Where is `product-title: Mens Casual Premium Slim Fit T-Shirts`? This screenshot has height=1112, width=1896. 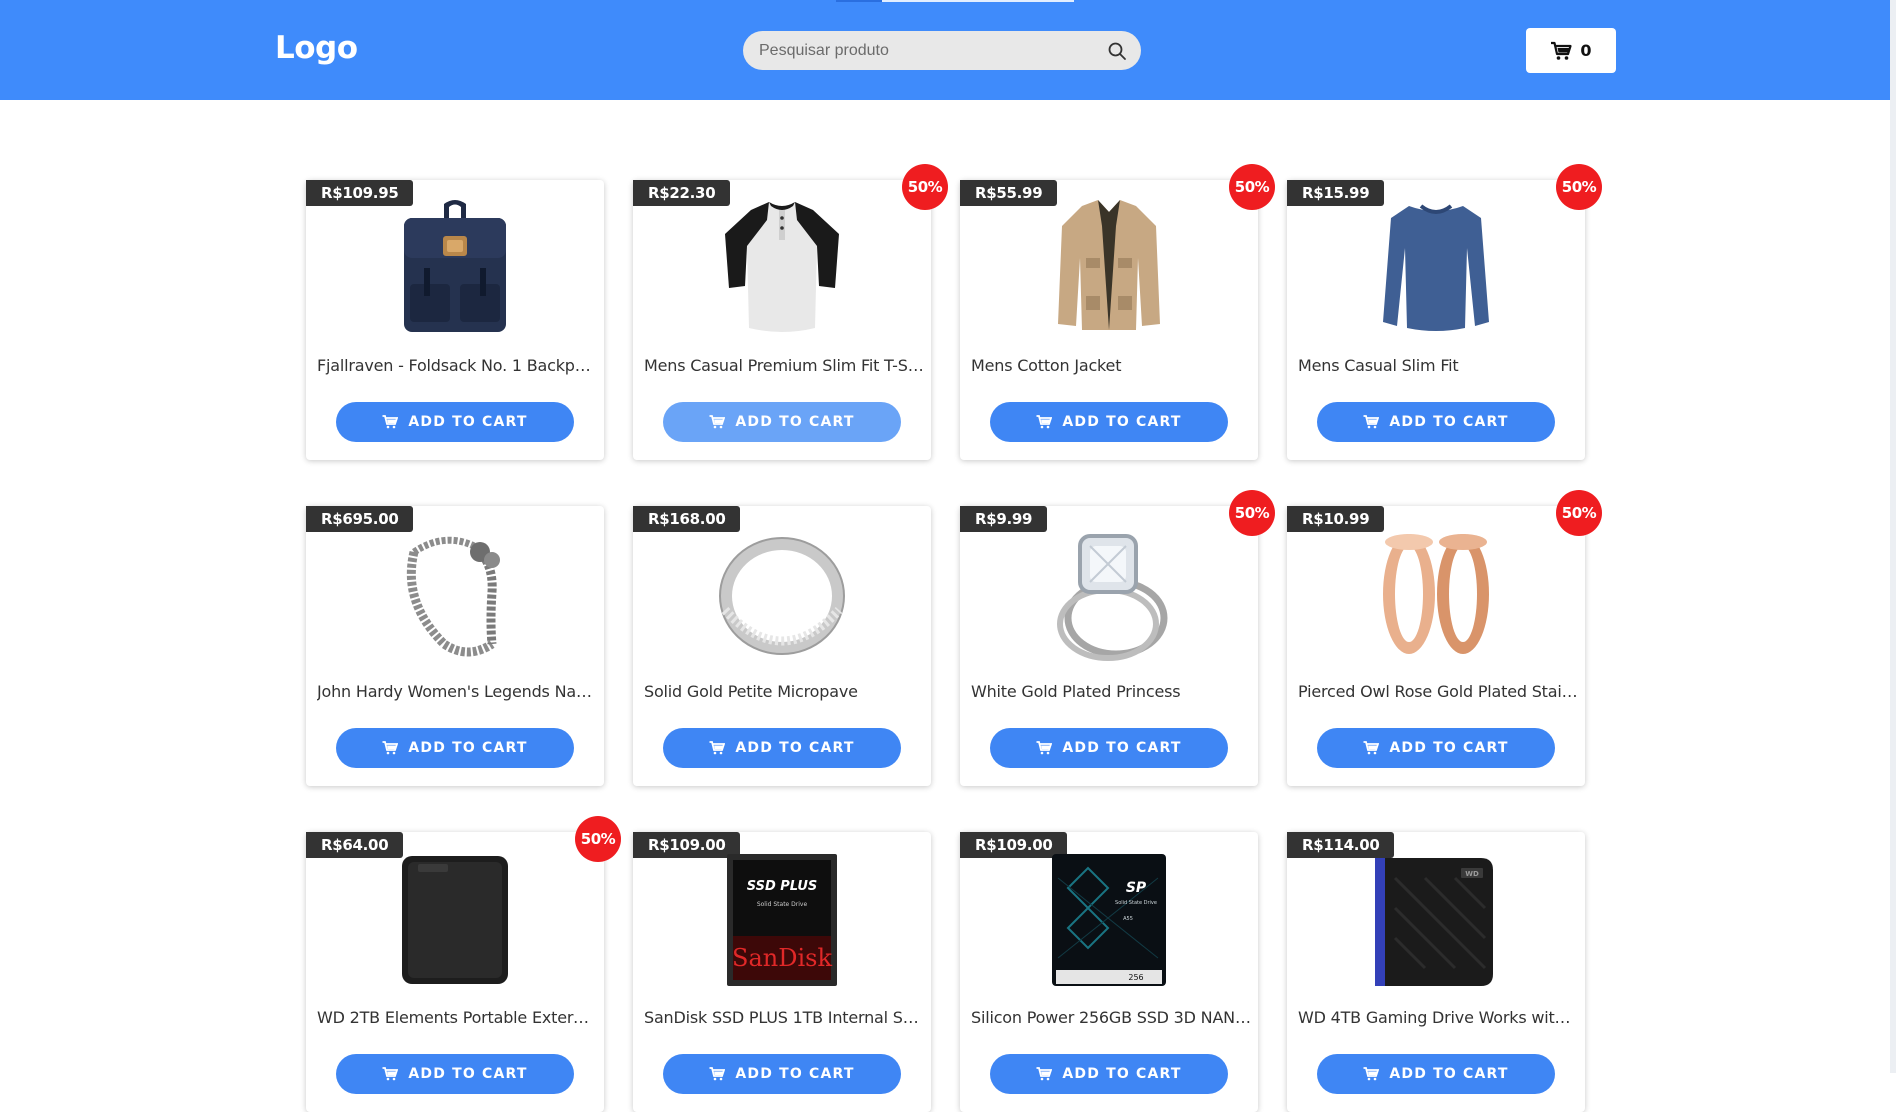 product-title: Mens Casual Premium Slim Fit T-Shirts is located at coordinates (784, 365).